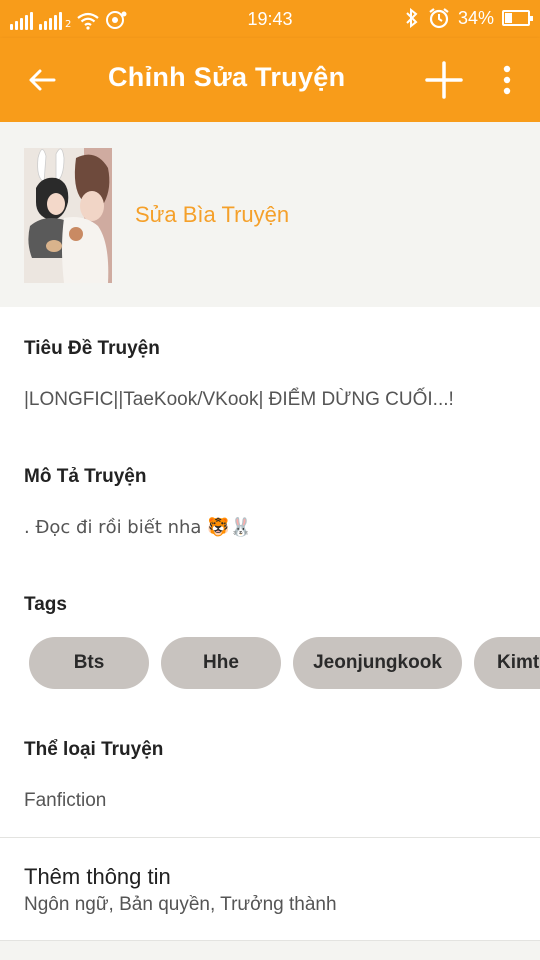  I want to click on category-label: Thể loại Truyện, so click(94, 749).